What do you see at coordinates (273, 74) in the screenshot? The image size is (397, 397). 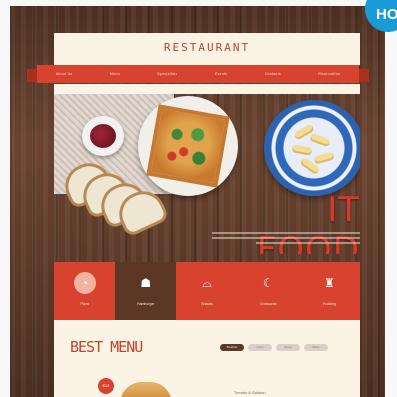 I see `nav-item-contacts: Contacts` at bounding box center [273, 74].